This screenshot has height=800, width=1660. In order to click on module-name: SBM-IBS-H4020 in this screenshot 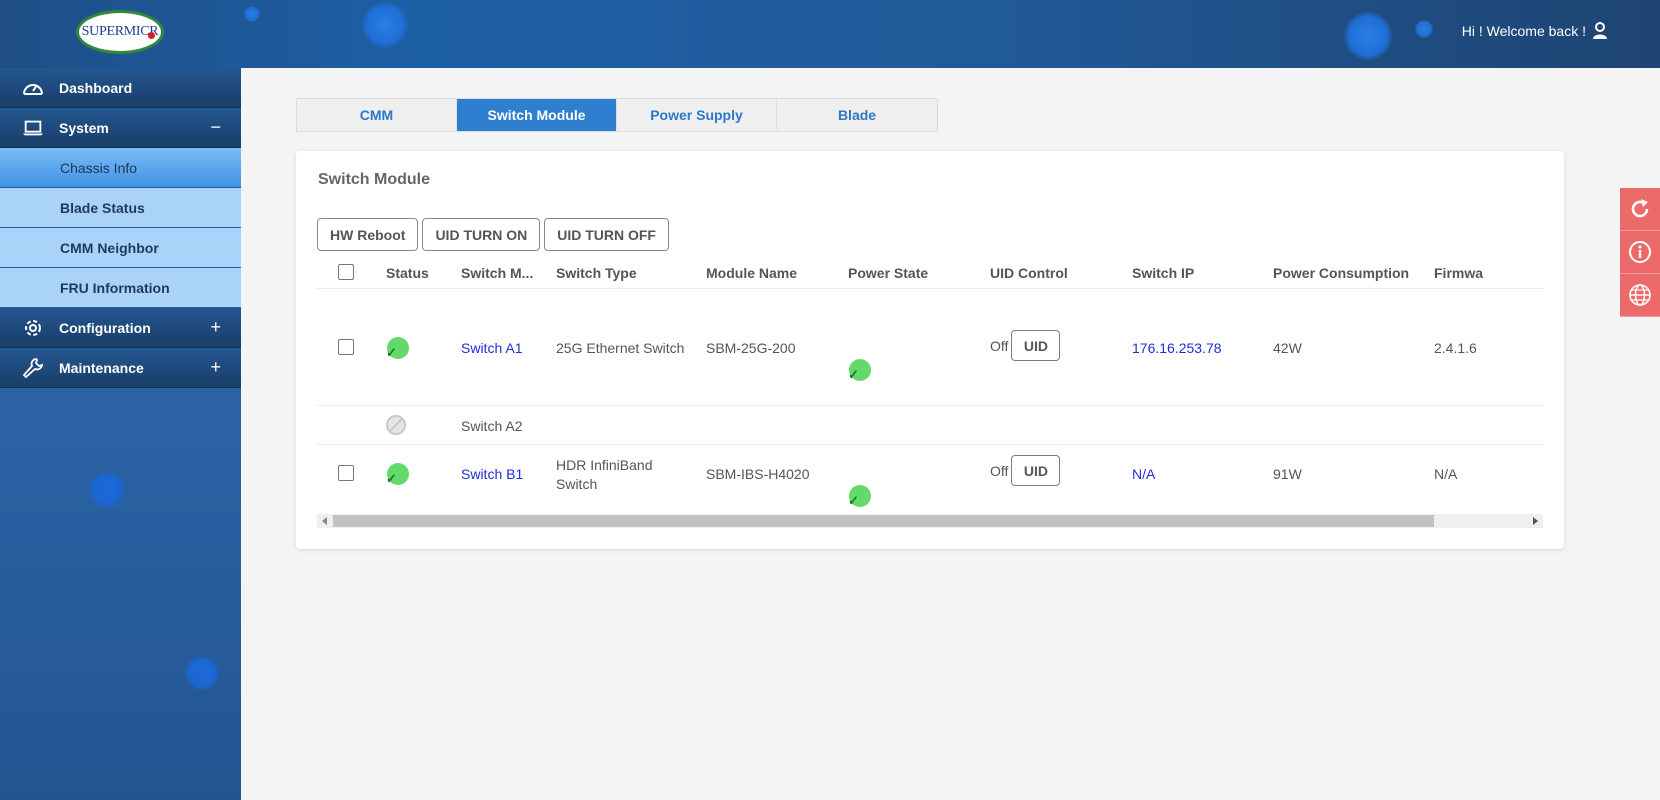, I will do `click(758, 474)`.